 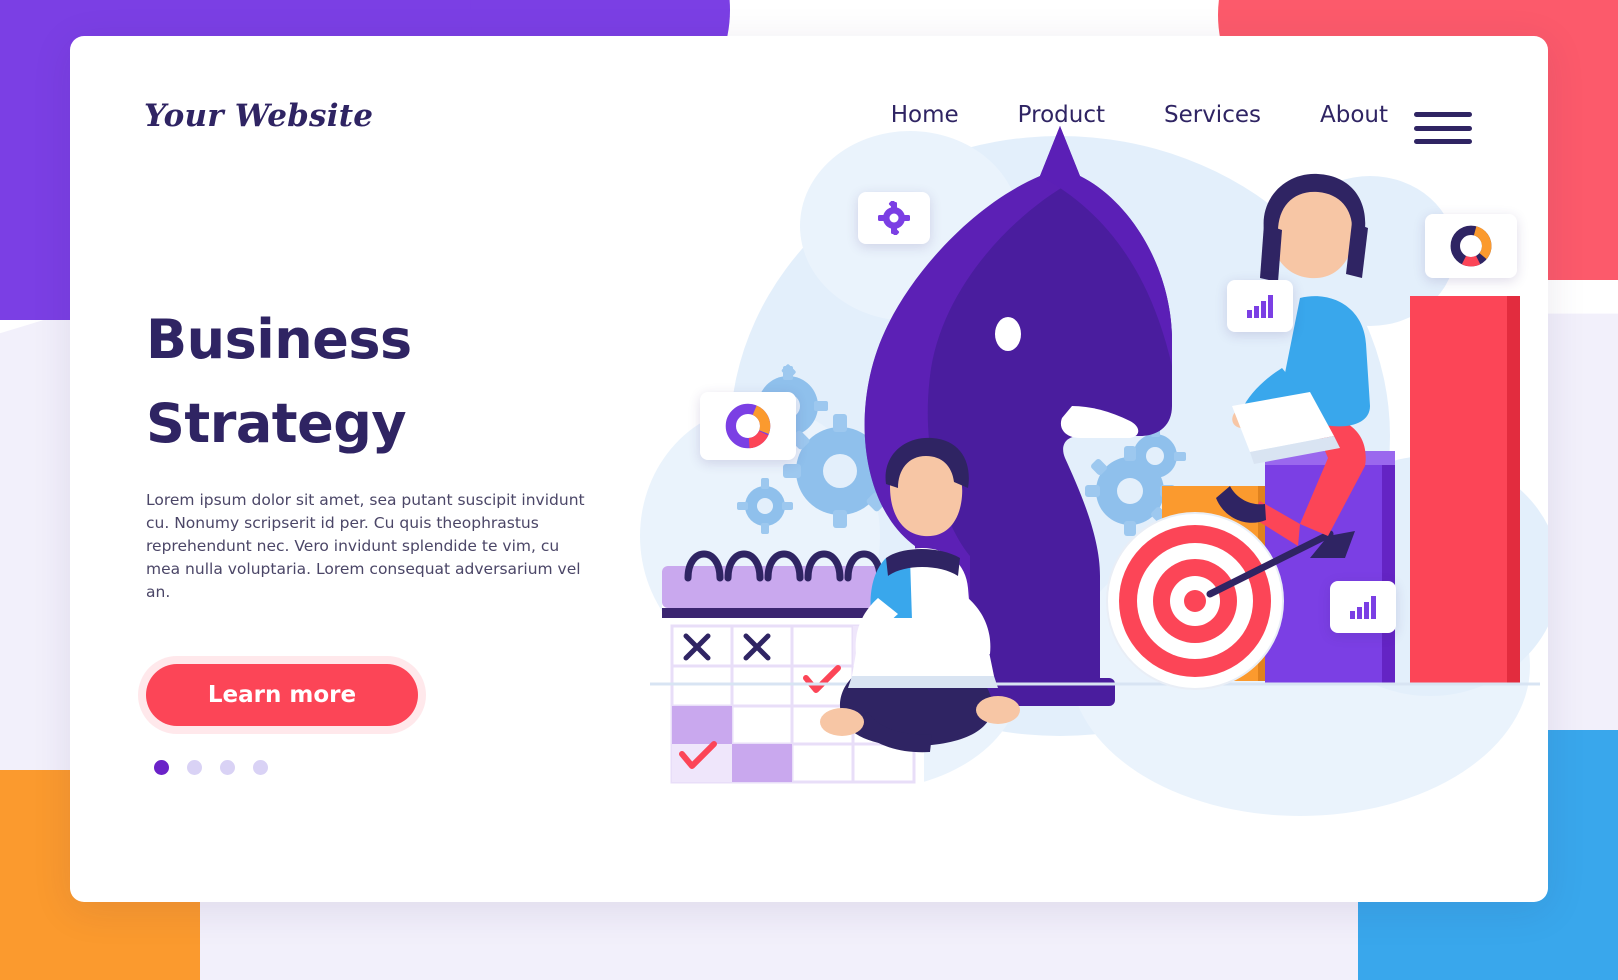 I want to click on page-title: Business Strategy, so click(x=381, y=381).